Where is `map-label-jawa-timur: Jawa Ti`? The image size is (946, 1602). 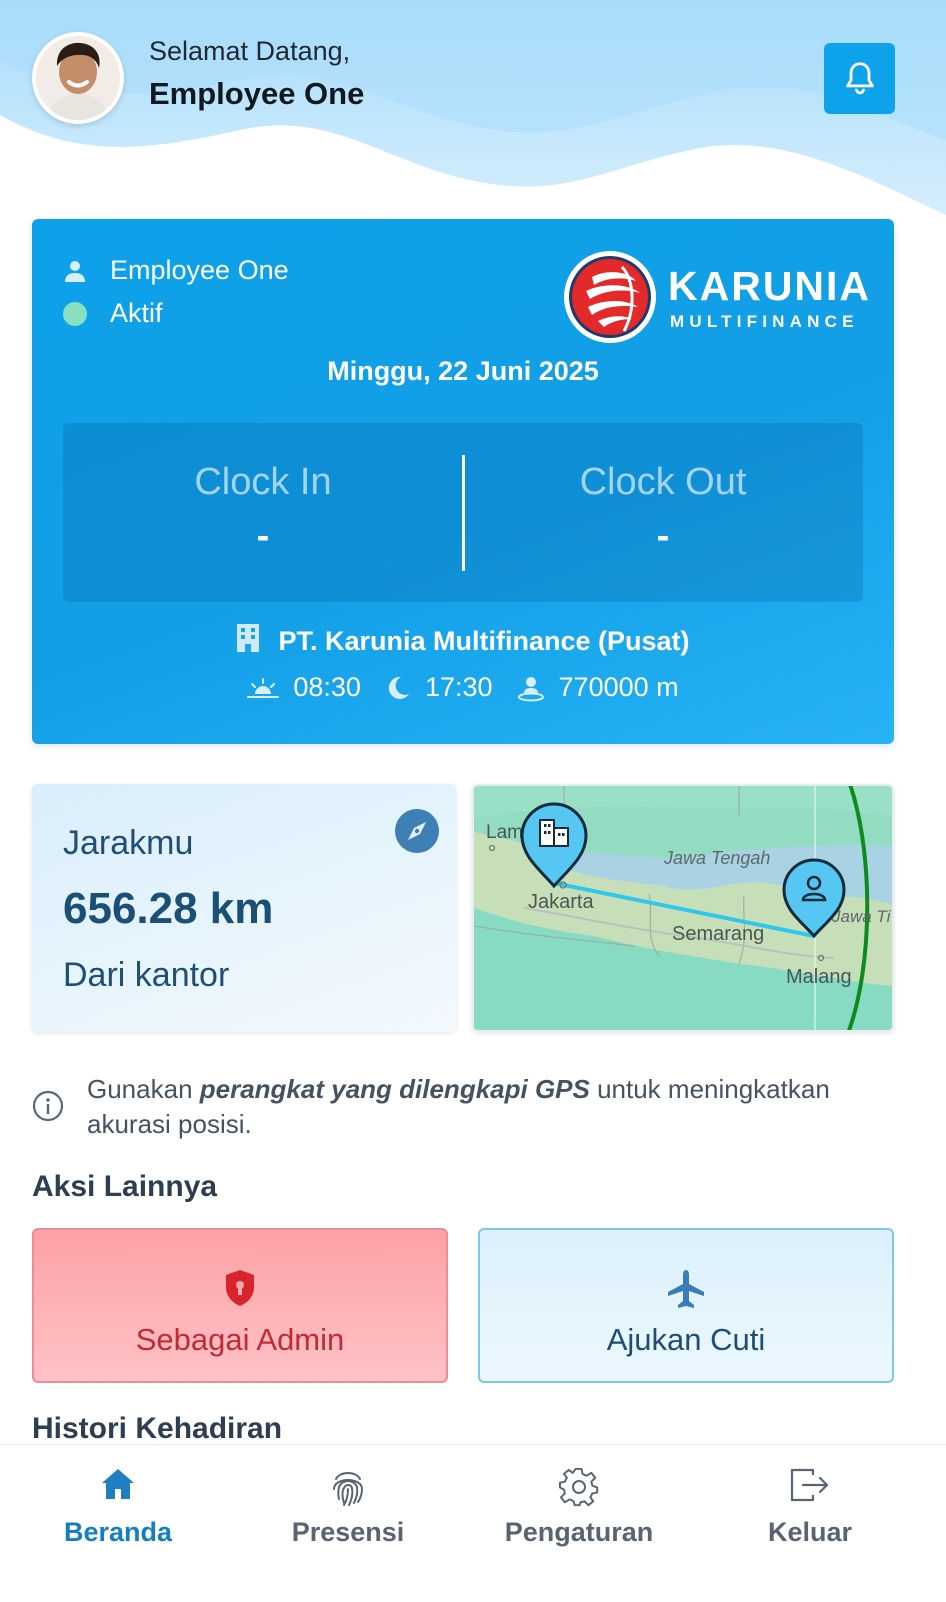
map-label-jawa-timur: Jawa Ti is located at coordinates (861, 916).